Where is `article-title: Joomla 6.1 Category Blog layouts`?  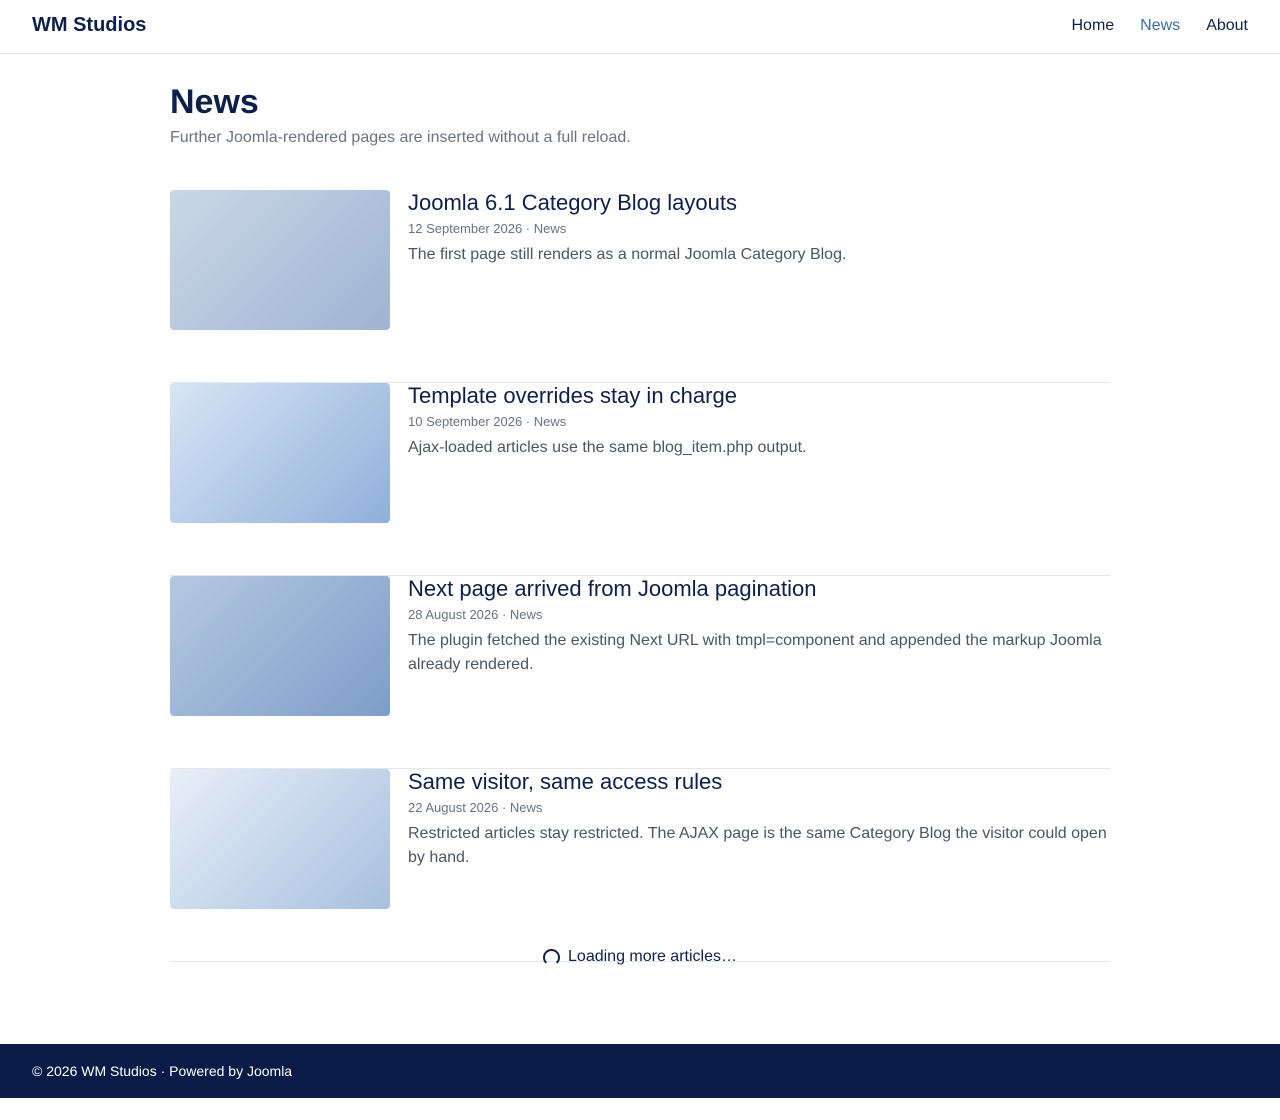 article-title: Joomla 6.1 Category Blog layouts is located at coordinates (572, 203).